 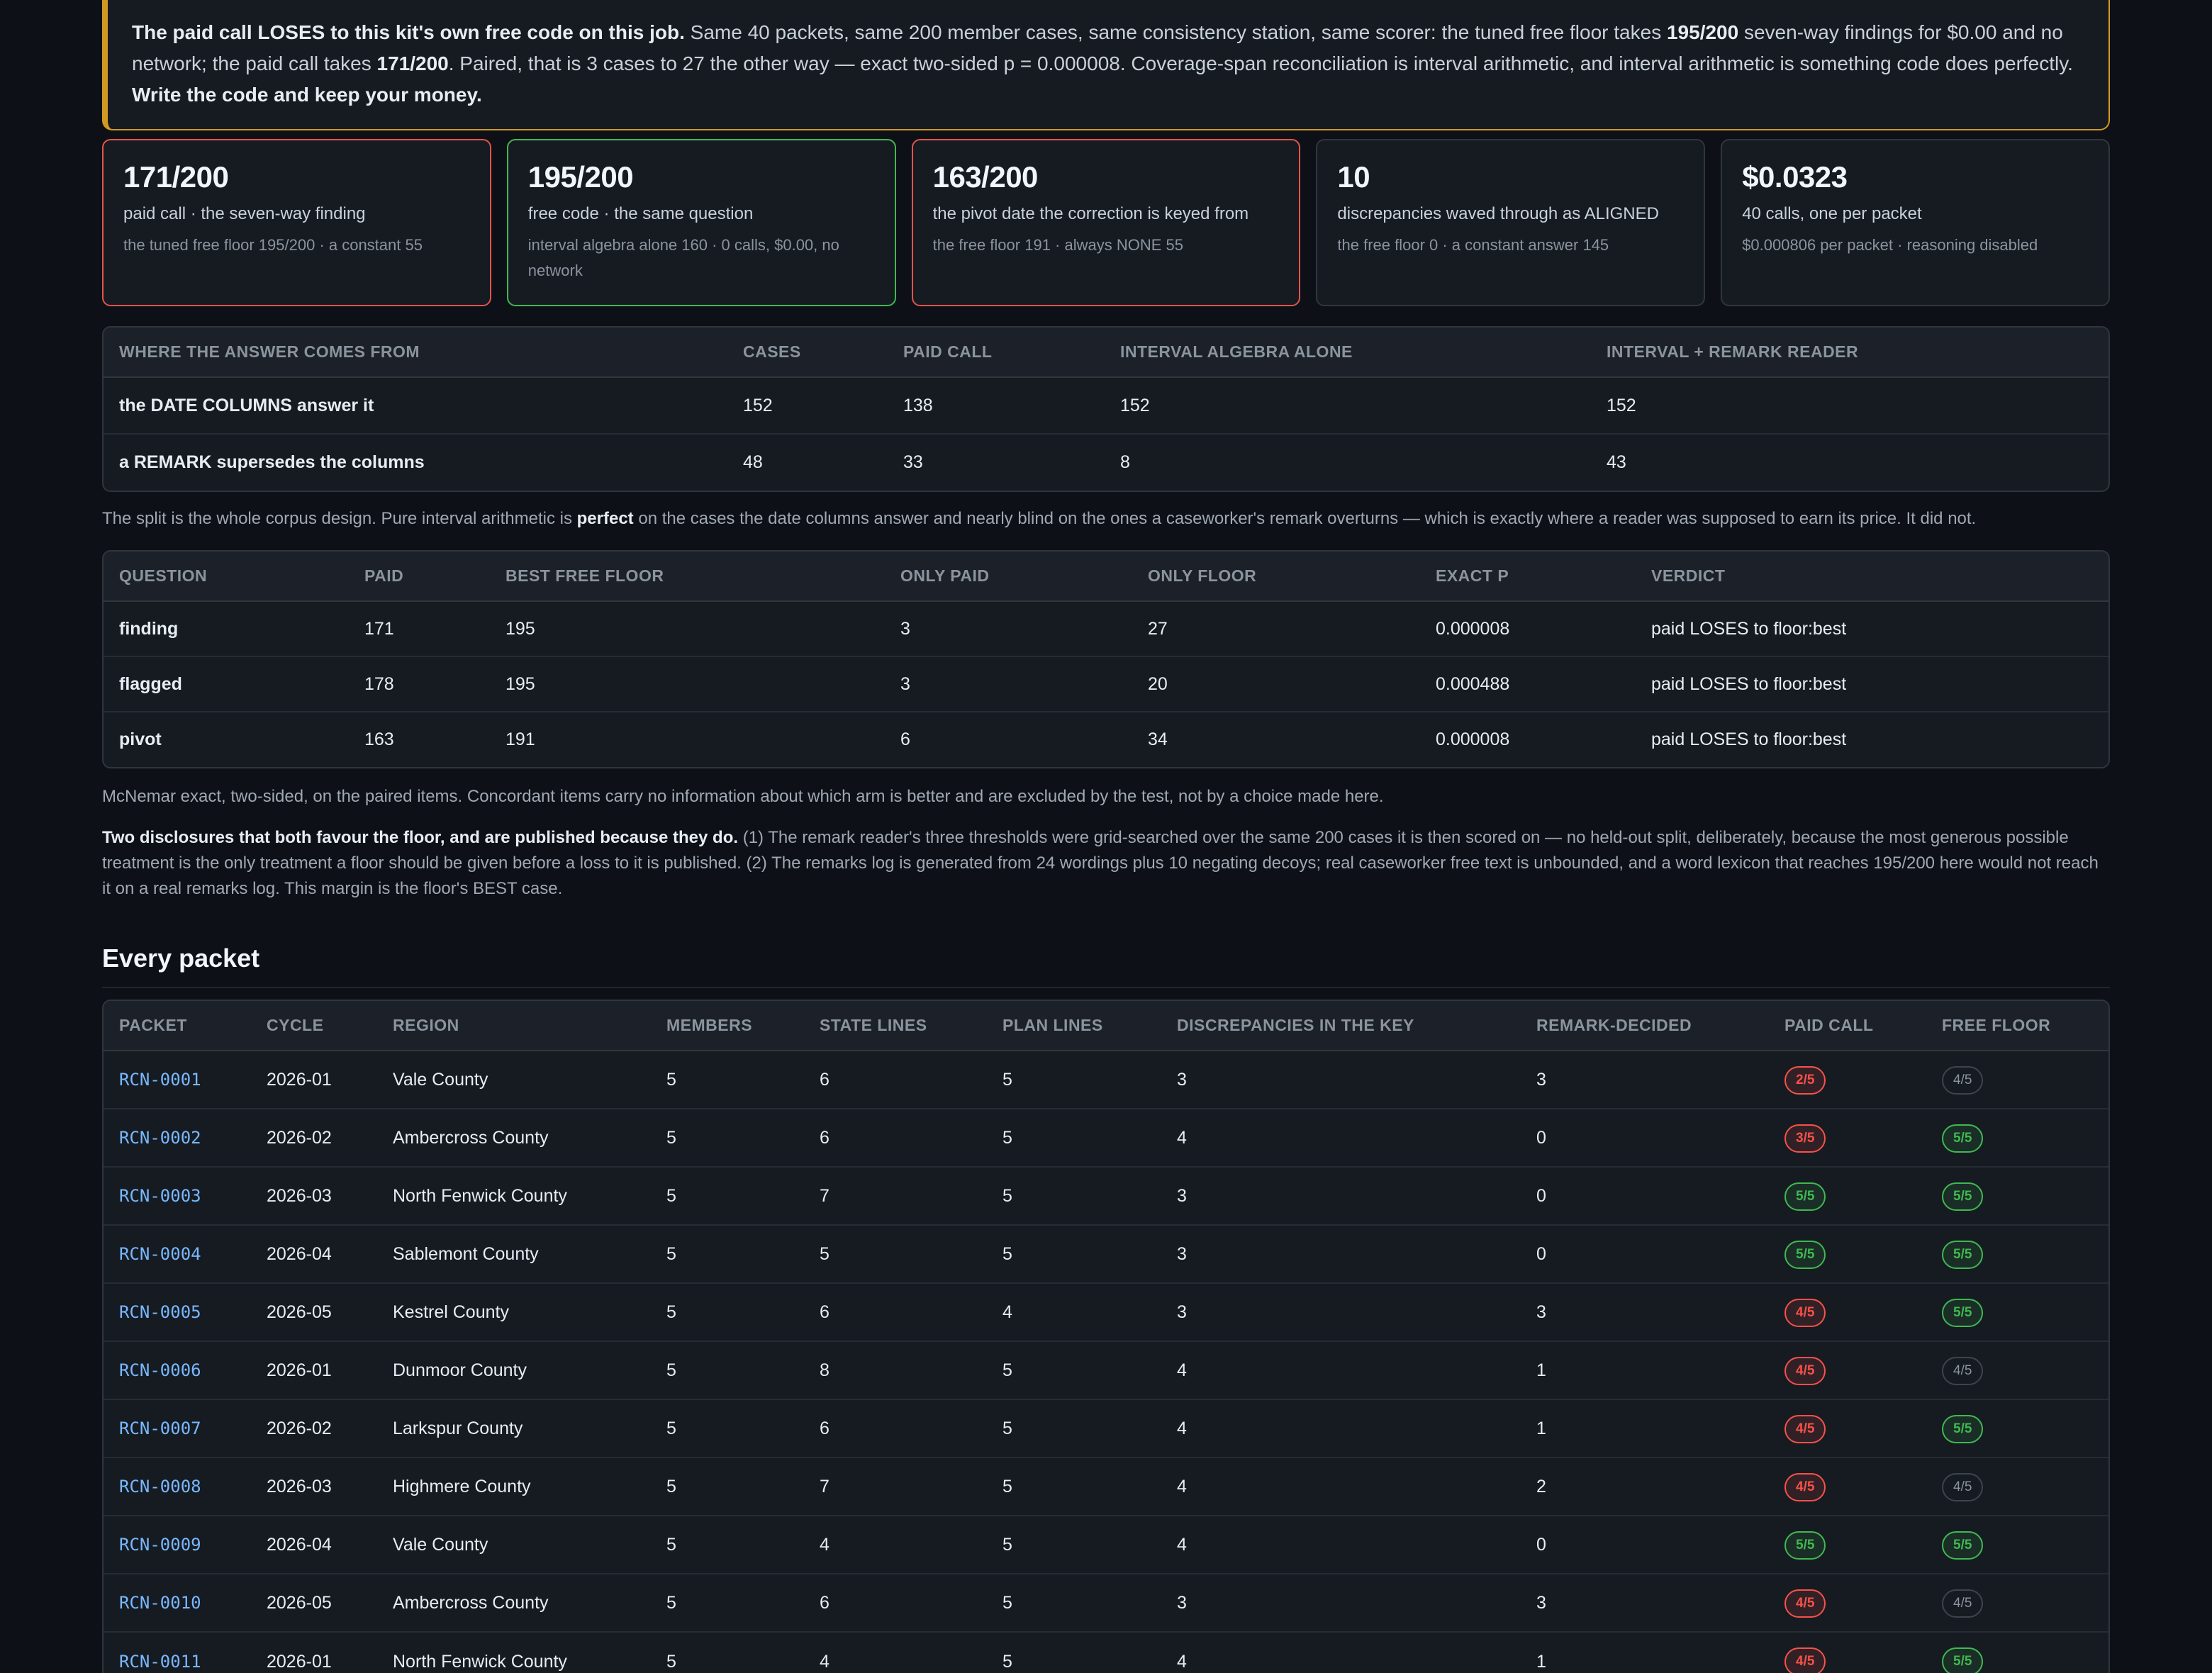 I want to click on packet-link: RCN-0008, so click(x=160, y=1486).